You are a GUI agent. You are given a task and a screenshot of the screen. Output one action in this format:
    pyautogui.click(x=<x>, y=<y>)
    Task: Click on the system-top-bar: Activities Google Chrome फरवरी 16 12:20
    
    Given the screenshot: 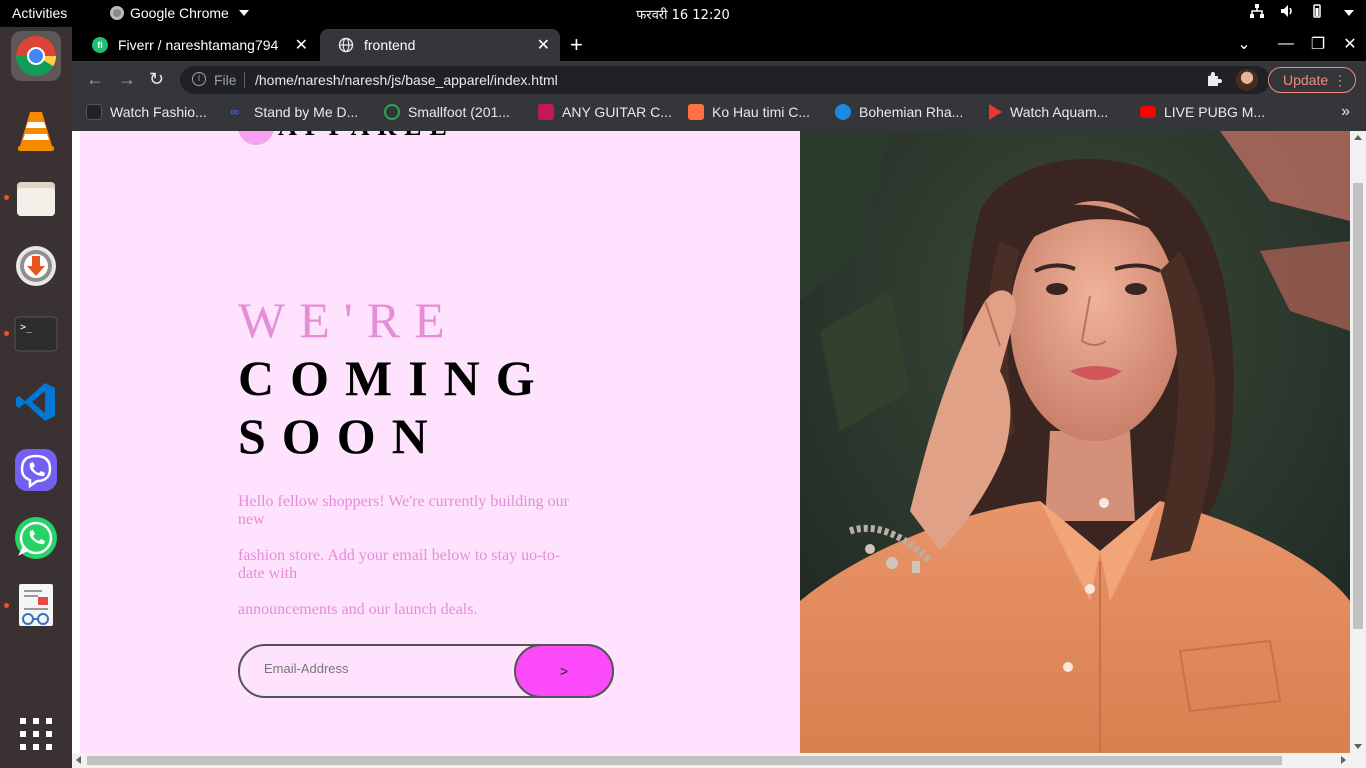 What is the action you would take?
    pyautogui.click(x=683, y=13)
    